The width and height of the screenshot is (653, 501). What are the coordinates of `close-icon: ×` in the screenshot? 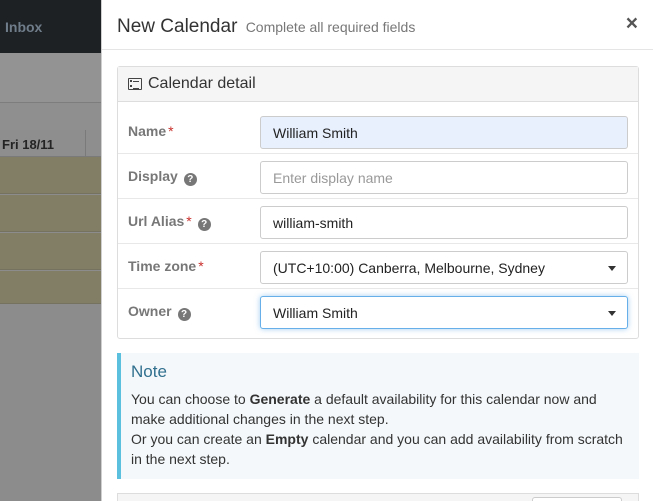 It's located at (632, 23).